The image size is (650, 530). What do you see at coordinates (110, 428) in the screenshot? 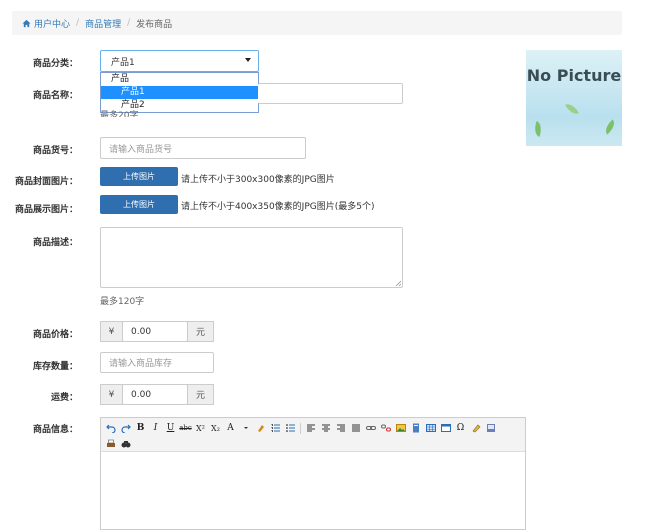
I see `undo-icon` at bounding box center [110, 428].